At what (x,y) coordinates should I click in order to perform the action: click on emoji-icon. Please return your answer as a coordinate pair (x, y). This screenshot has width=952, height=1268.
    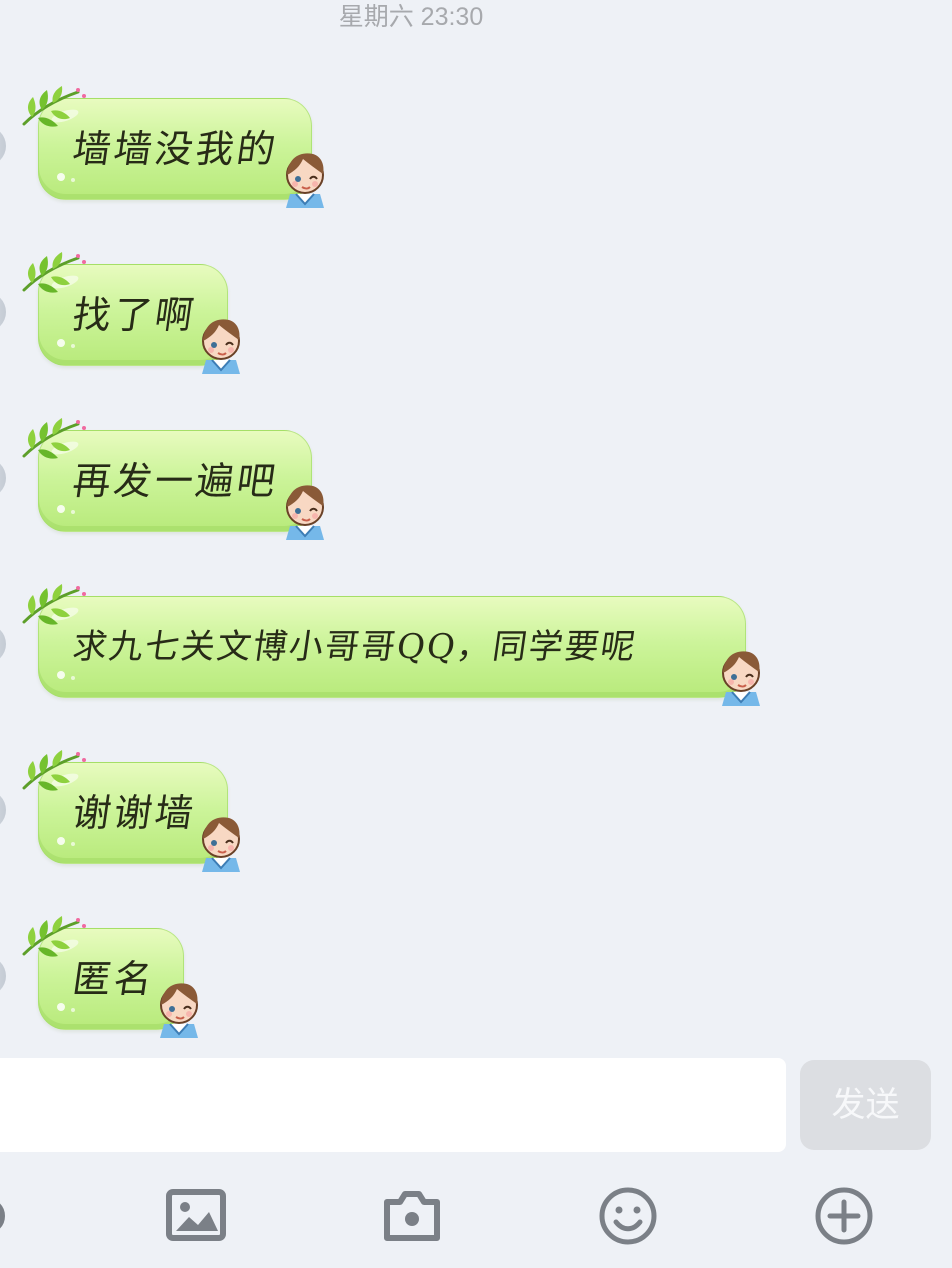
    Looking at the image, I should click on (628, 1216).